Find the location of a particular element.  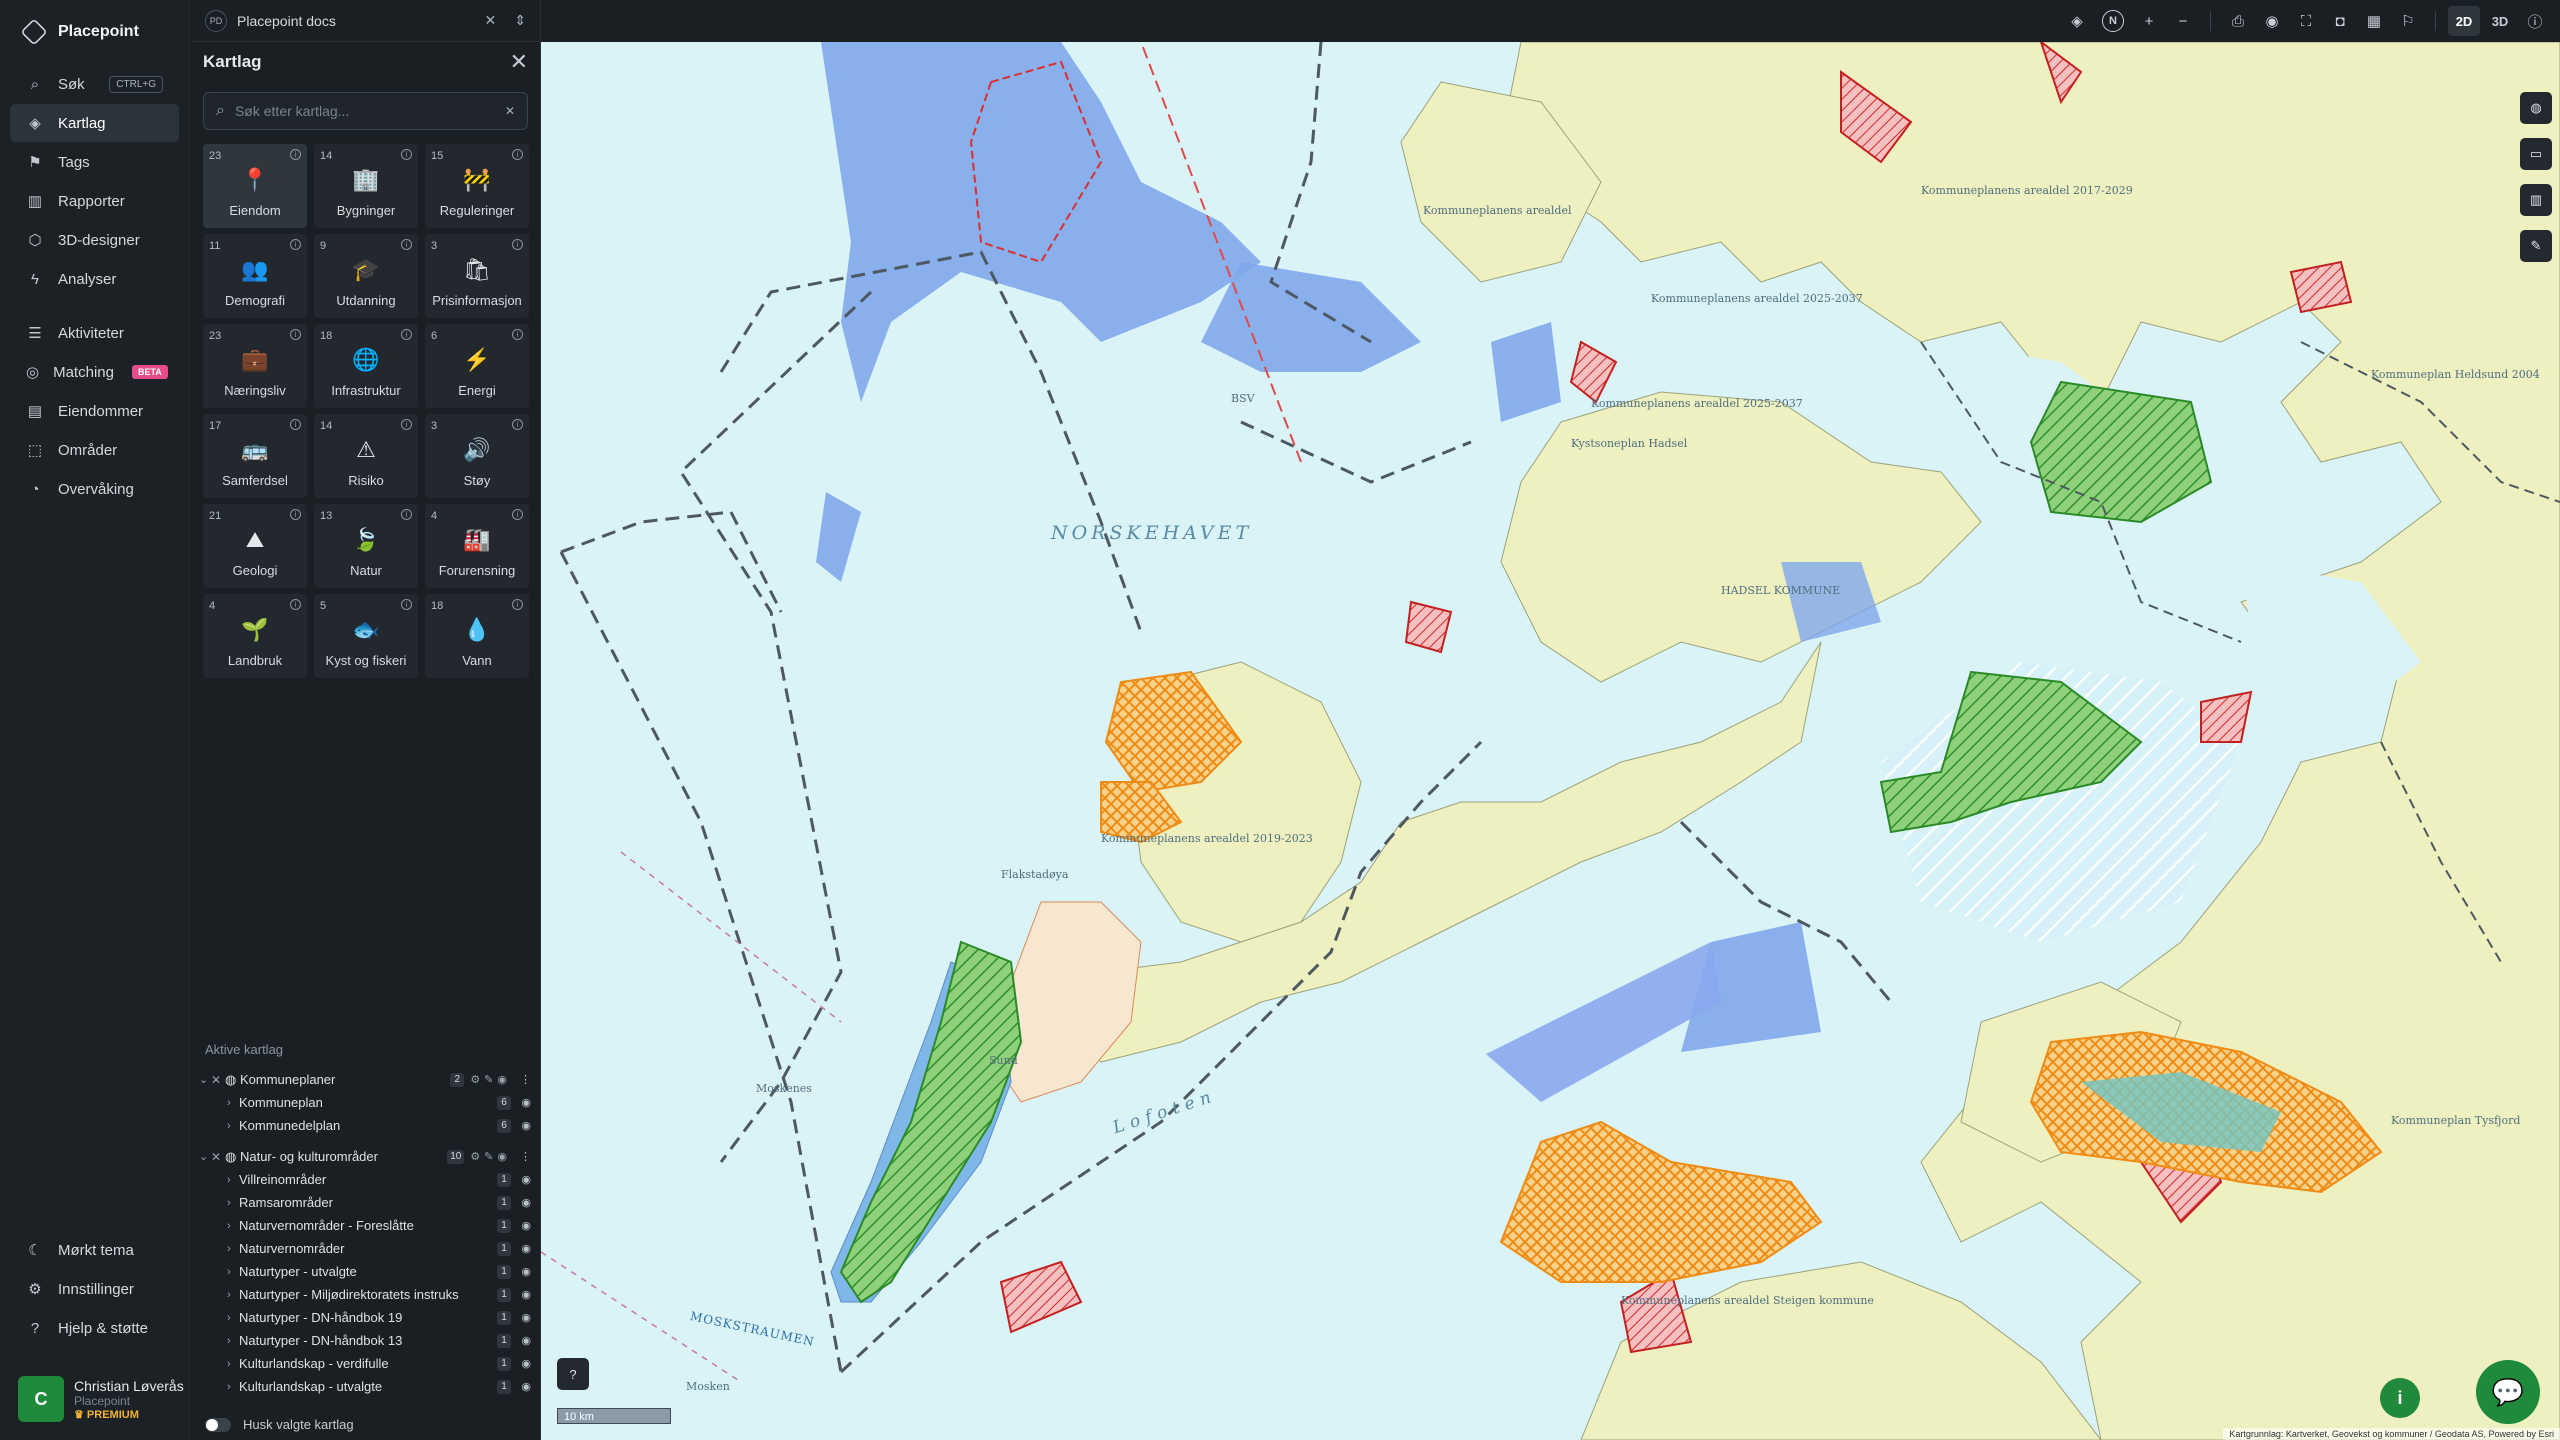

close-doc-icon: ✕ is located at coordinates (491, 20).